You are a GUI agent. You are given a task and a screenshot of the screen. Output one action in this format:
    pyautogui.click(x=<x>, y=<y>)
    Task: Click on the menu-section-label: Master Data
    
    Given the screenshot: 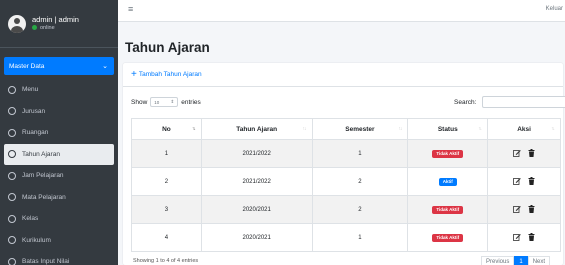 What is the action you would take?
    pyautogui.click(x=27, y=66)
    